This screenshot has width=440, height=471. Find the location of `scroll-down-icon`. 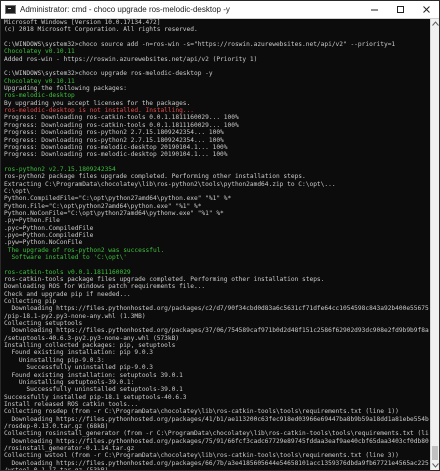

scroll-down-icon is located at coordinates (435, 465).